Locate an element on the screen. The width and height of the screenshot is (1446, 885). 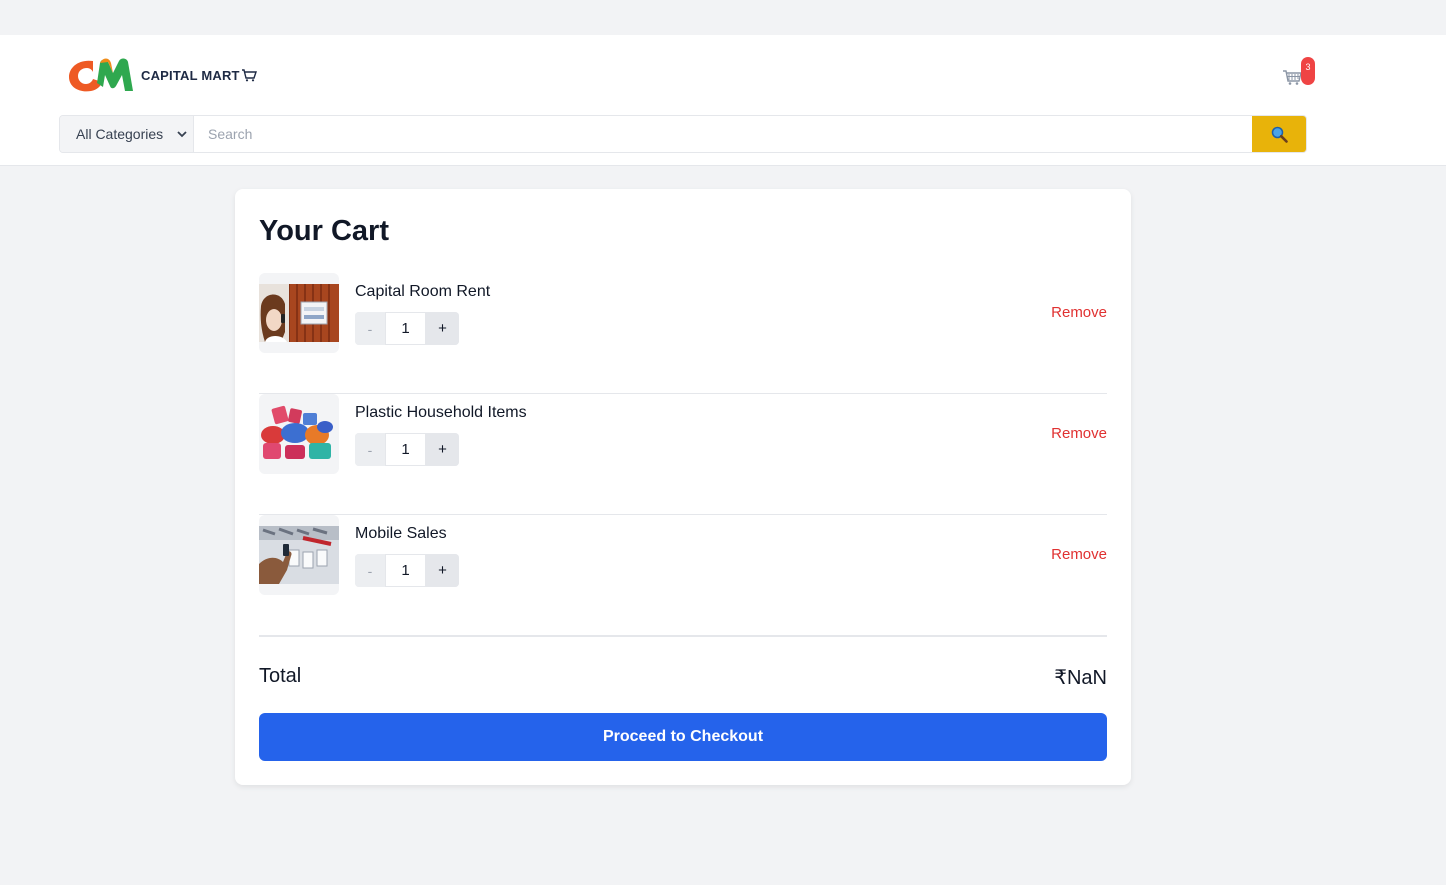
item-name: Plastic Household Items is located at coordinates (441, 412).